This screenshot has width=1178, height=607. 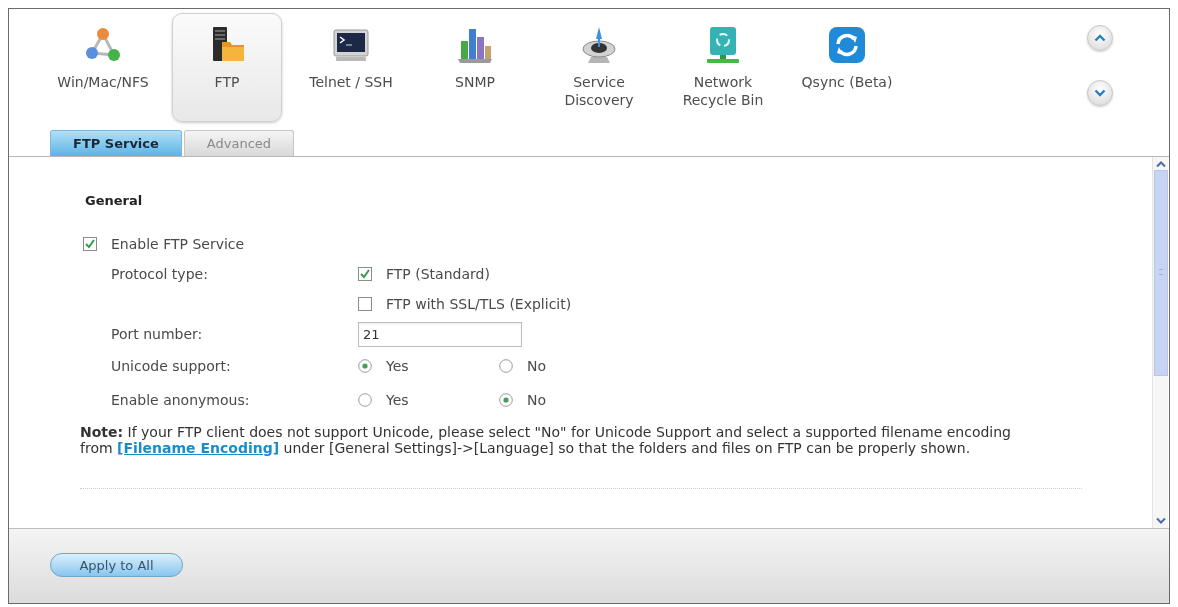 I want to click on scroll-down-button, so click(x=1100, y=93).